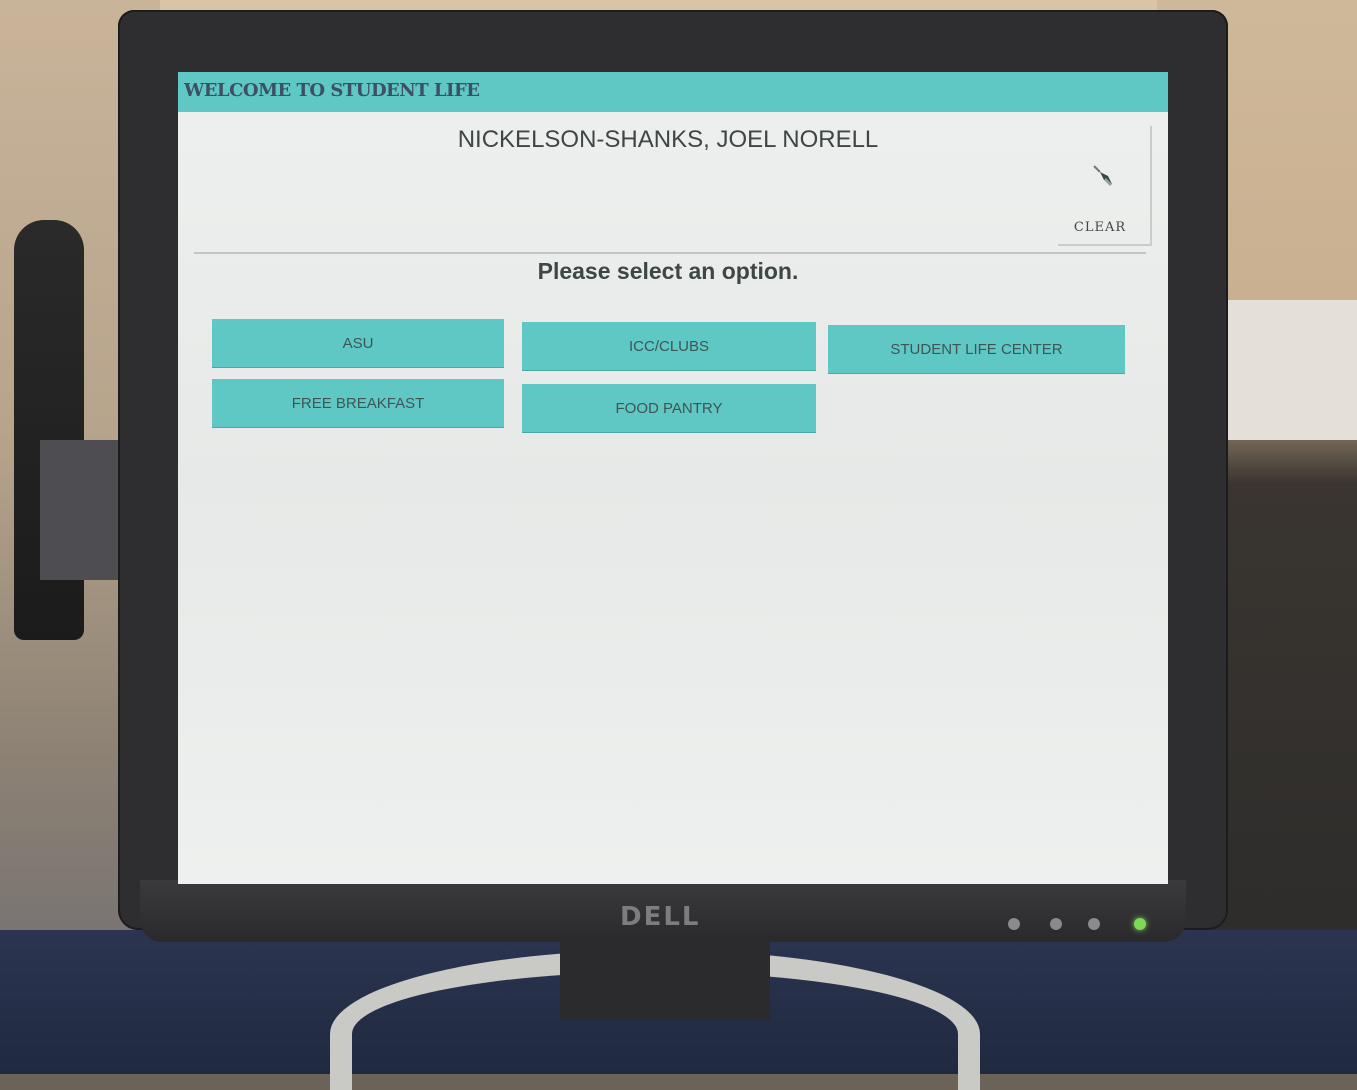 The image size is (1357, 1090). I want to click on eraser-icon, so click(1103, 175).